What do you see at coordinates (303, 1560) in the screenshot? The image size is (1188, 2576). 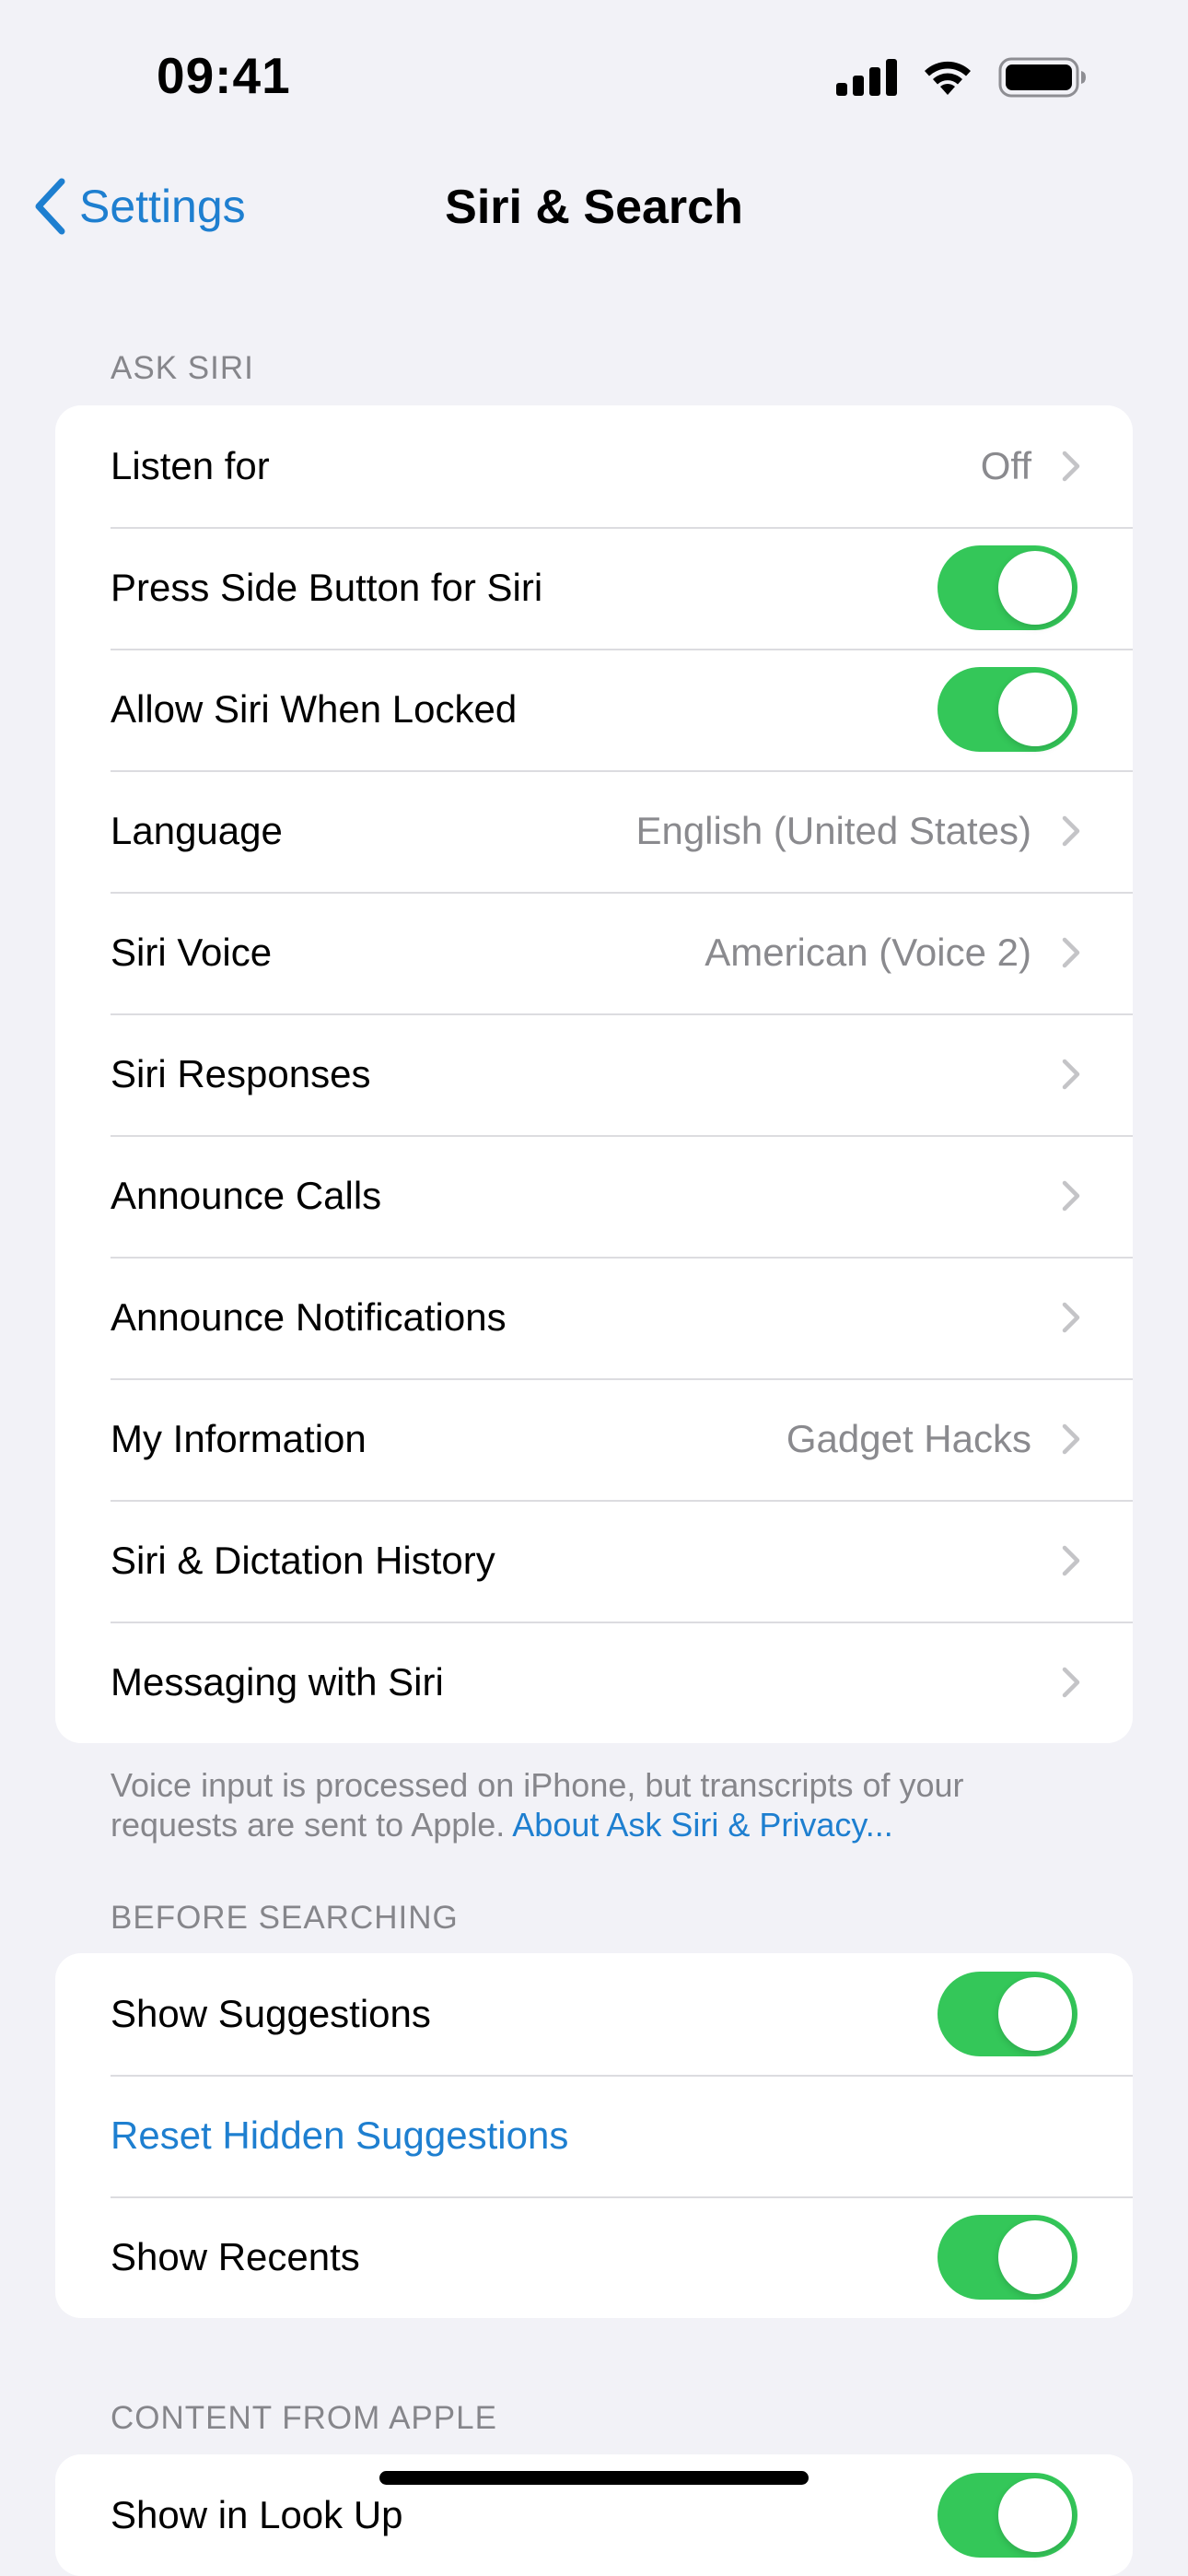 I see `row-label: Siri & Dictation History` at bounding box center [303, 1560].